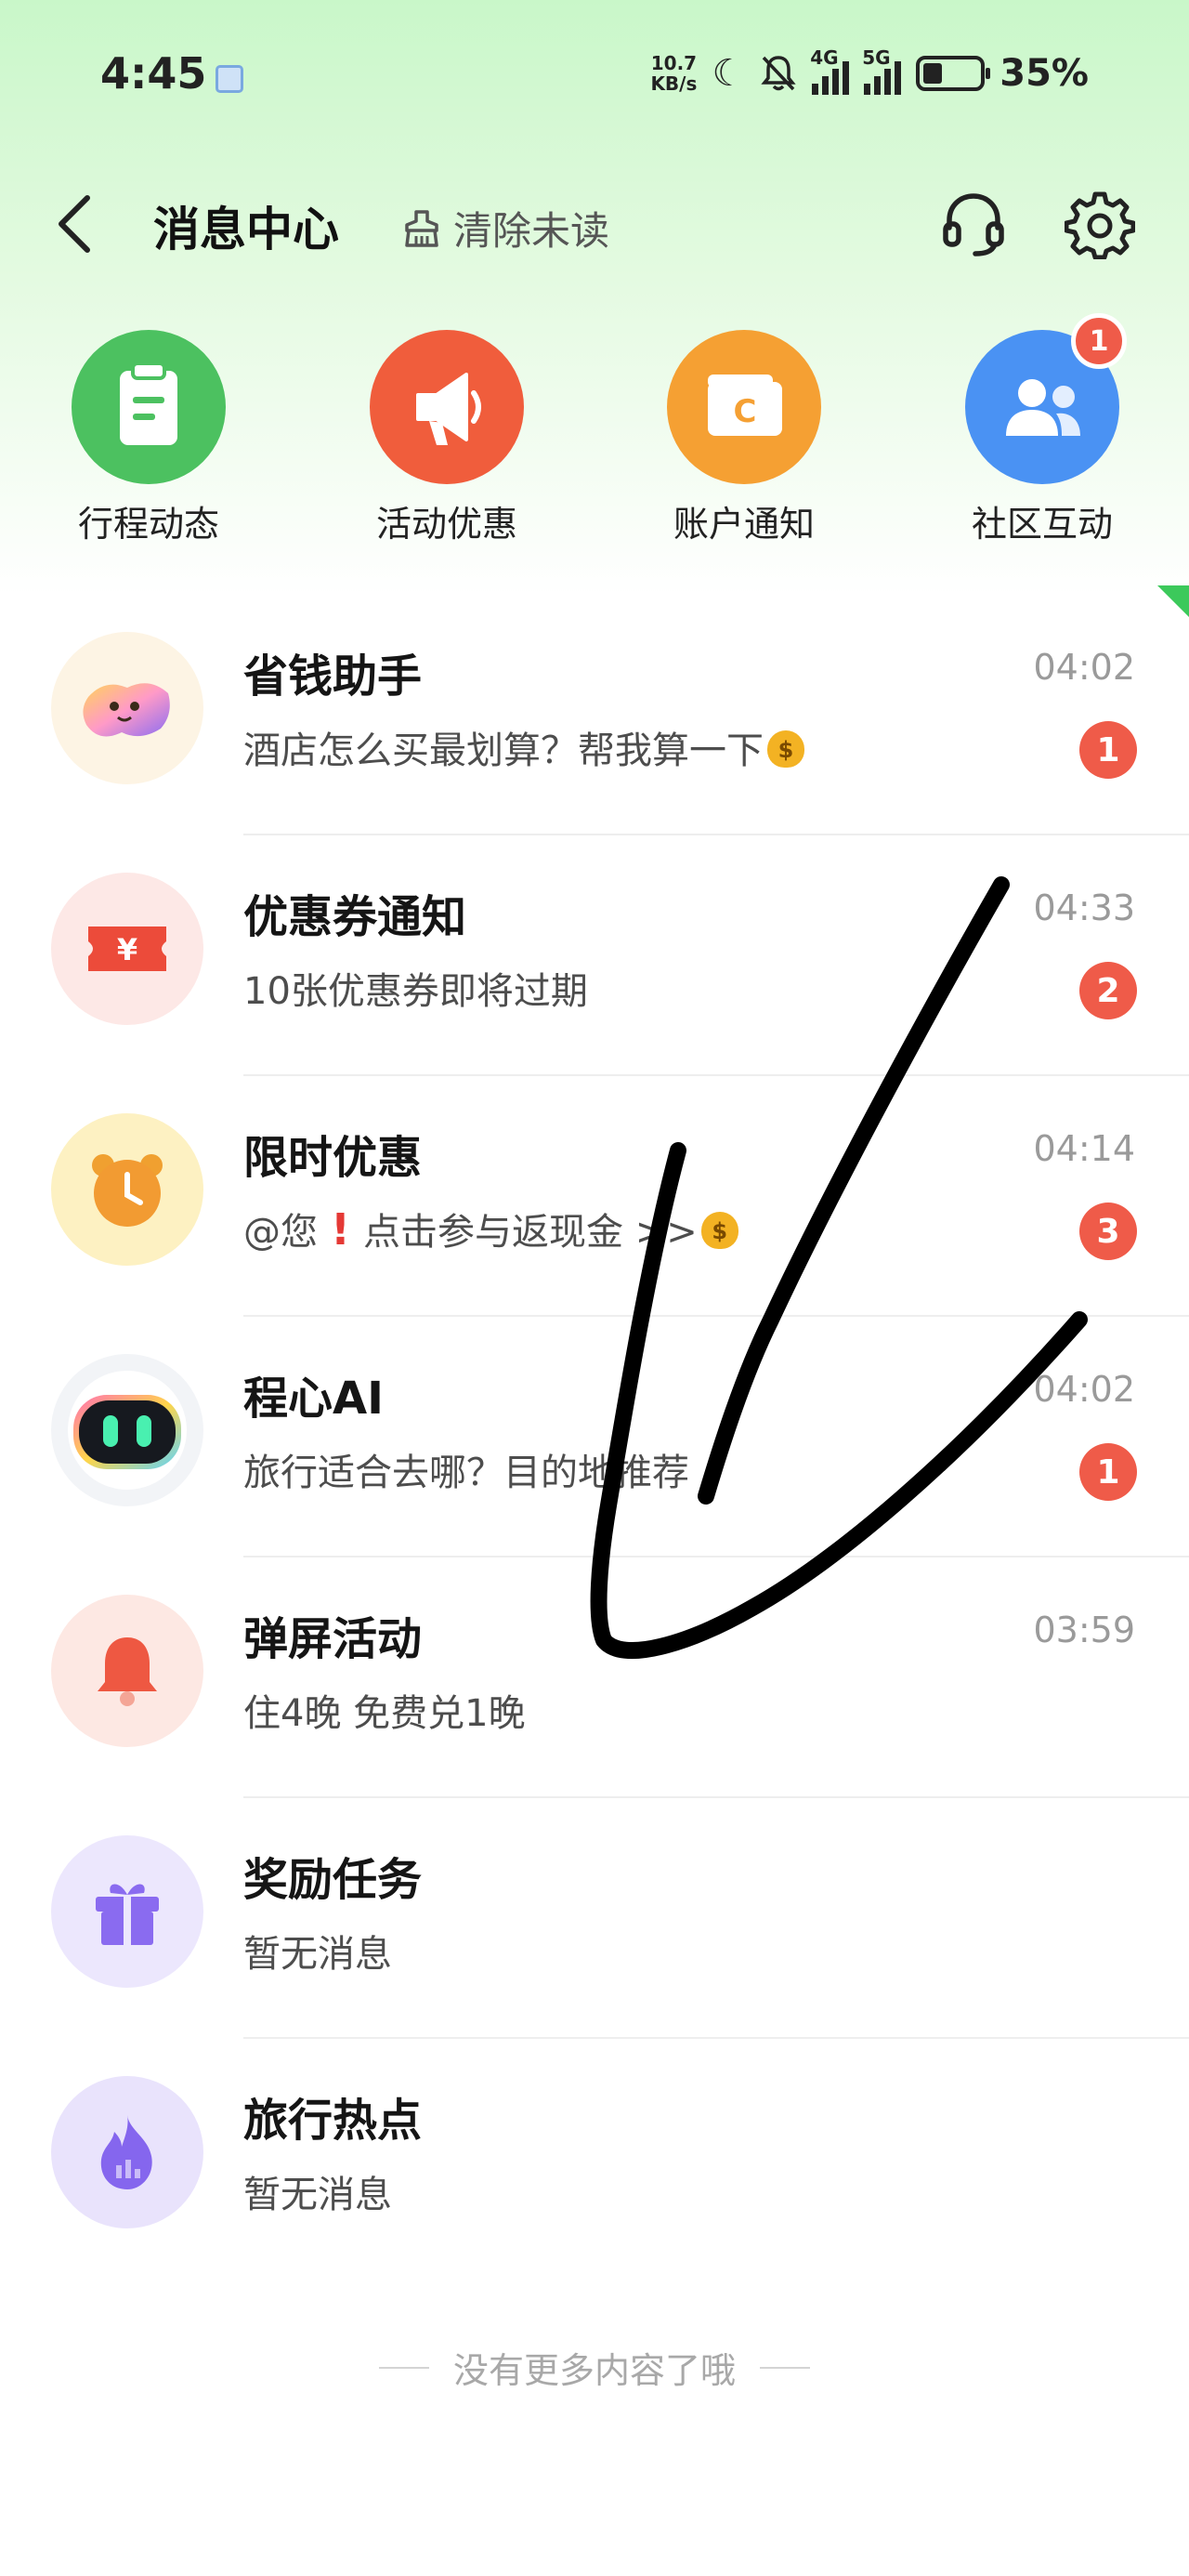 The width and height of the screenshot is (1189, 2576). What do you see at coordinates (594, 715) in the screenshot?
I see `message-item-savings-assistant: 省钱助手 04:02 酒店怎么买最划算？帮我算一下 $ 1` at bounding box center [594, 715].